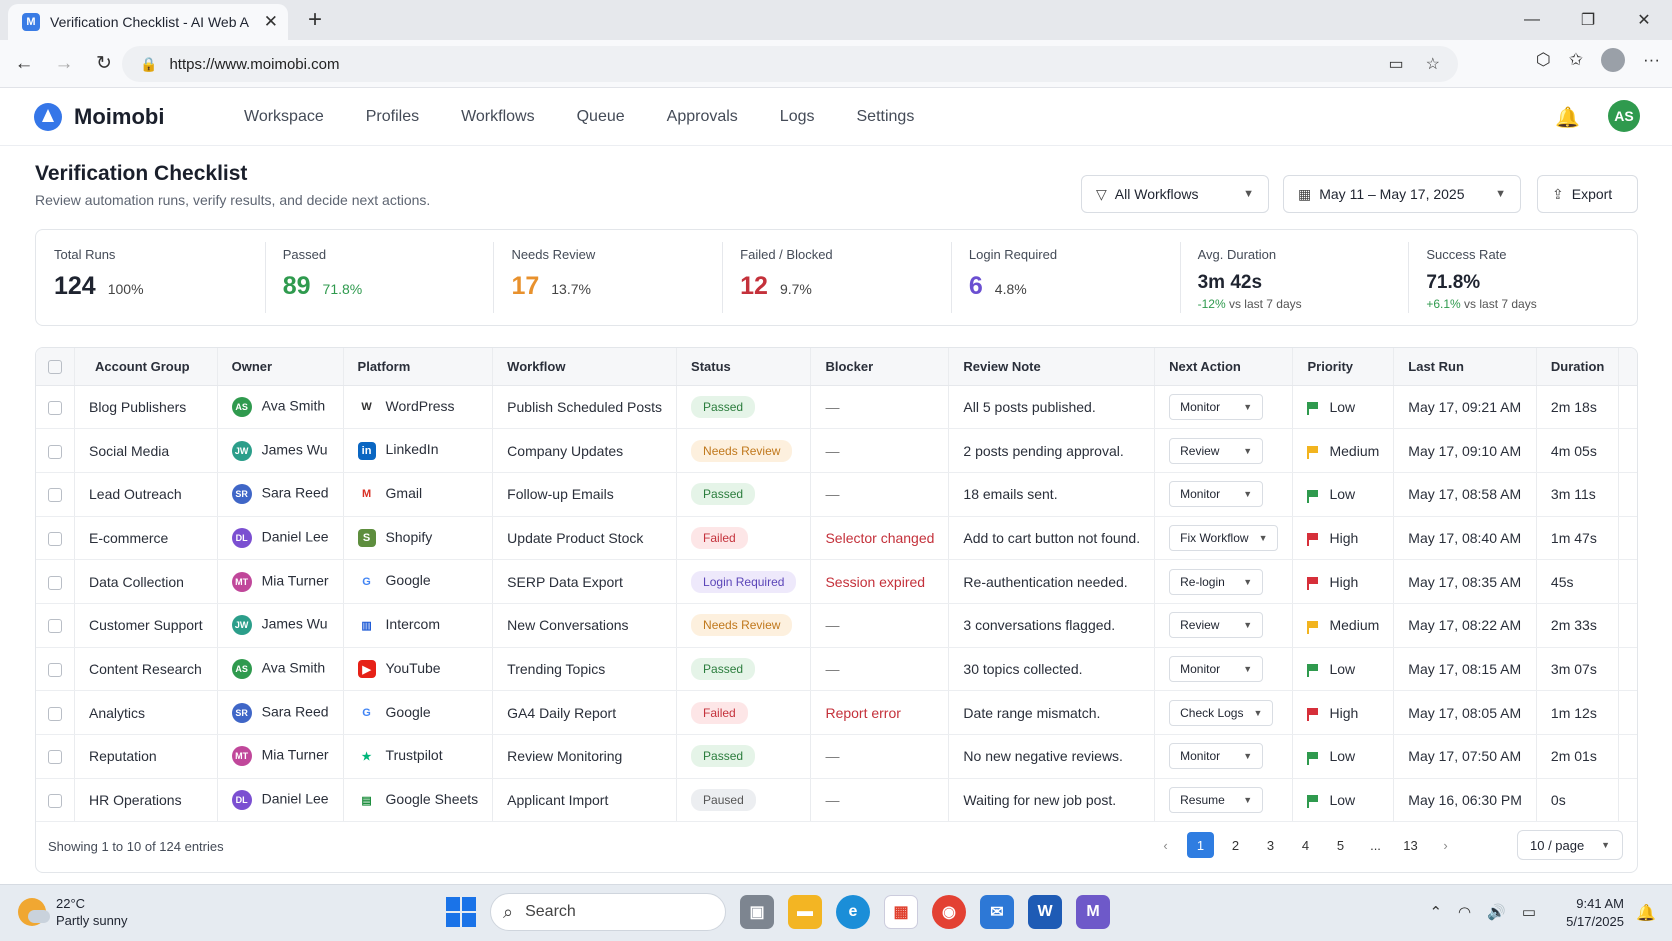 This screenshot has width=1672, height=941. Describe the element at coordinates (1402, 194) in the screenshot. I see `date-range-picker: ▦ May 11 – May 17, 2025 ▼` at that location.